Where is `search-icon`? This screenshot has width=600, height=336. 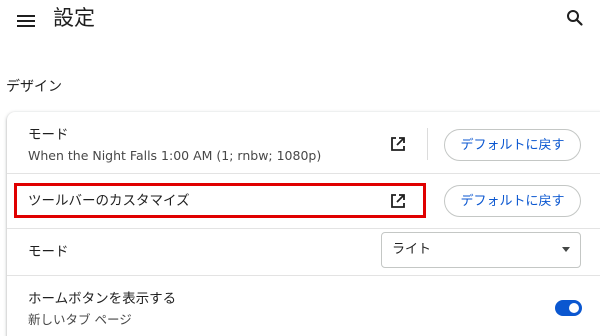 search-icon is located at coordinates (575, 18).